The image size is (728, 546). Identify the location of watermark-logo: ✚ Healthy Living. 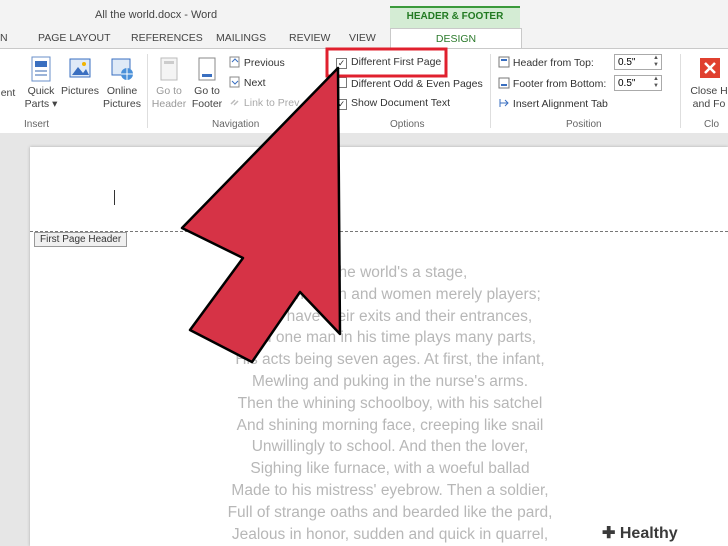
(662, 534).